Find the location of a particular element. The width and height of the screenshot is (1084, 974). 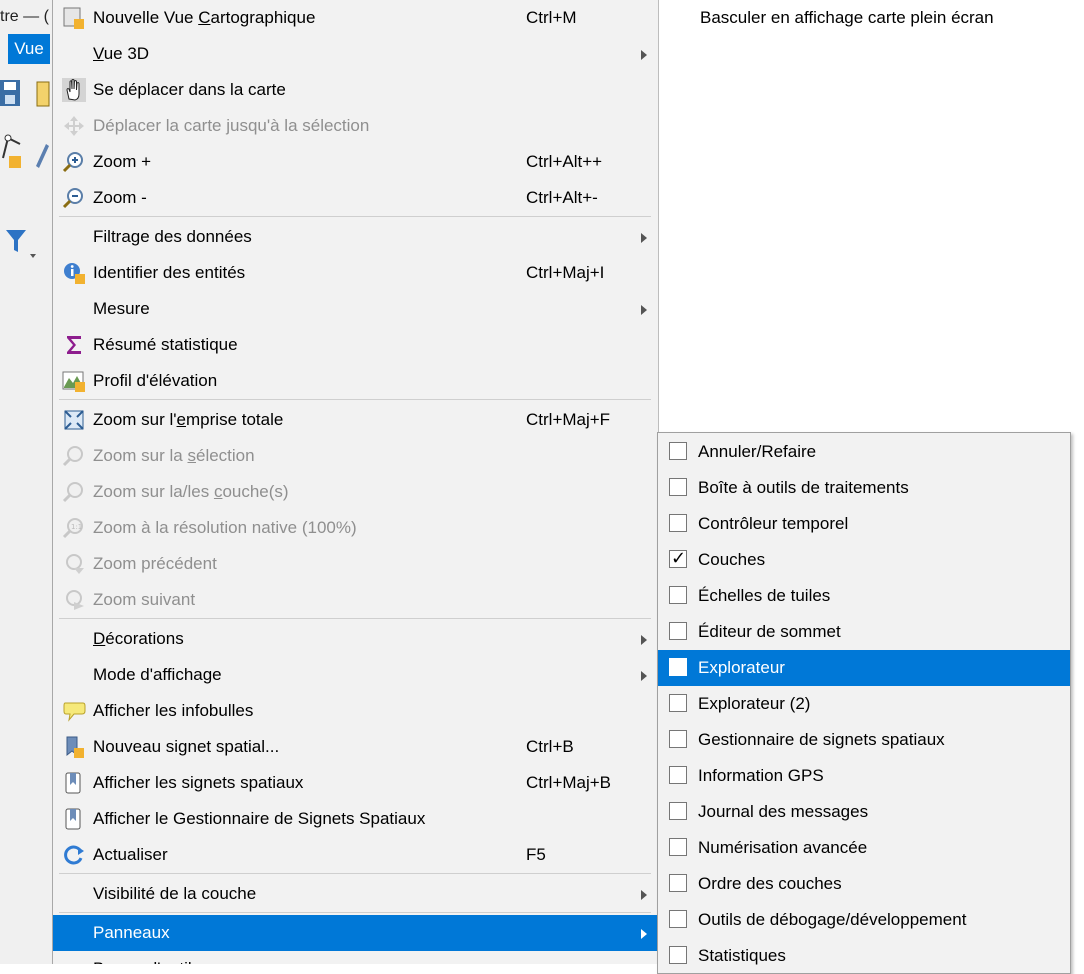

save-icon is located at coordinates (11, 93).